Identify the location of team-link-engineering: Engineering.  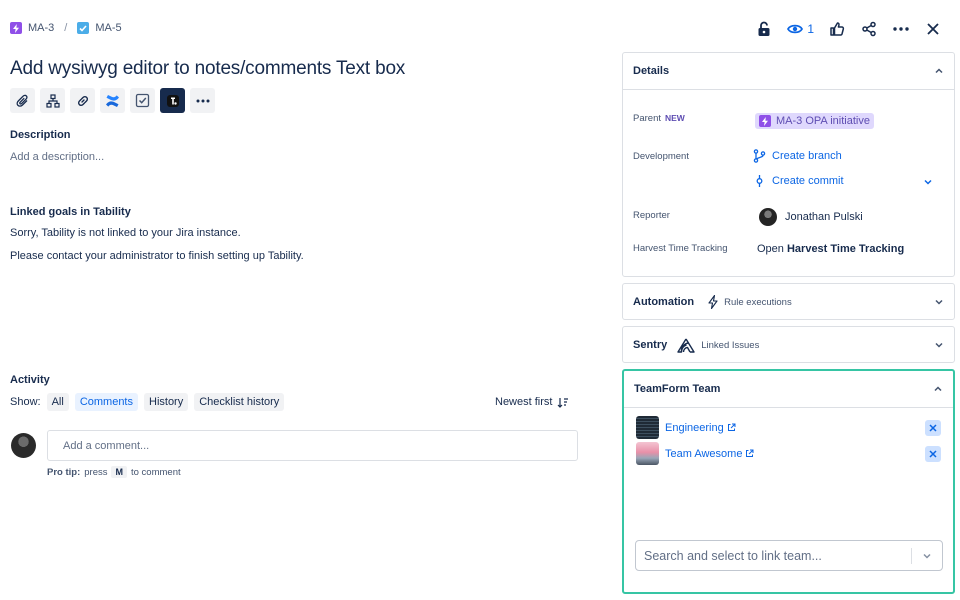
(700, 428).